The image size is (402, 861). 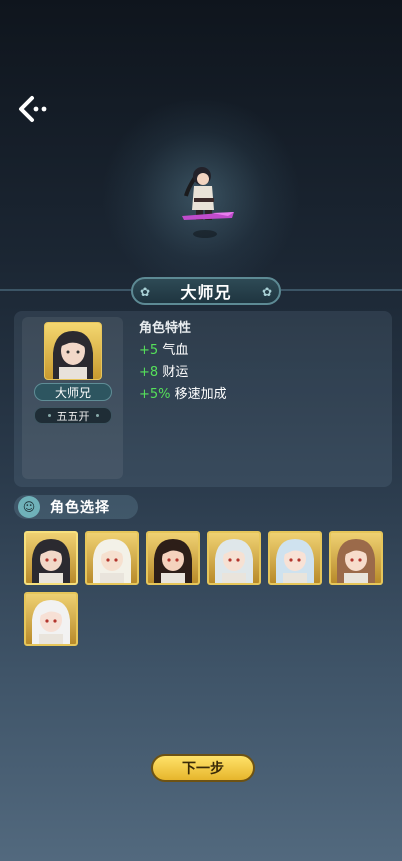 I want to click on character-tag: 五五开, so click(x=73, y=415).